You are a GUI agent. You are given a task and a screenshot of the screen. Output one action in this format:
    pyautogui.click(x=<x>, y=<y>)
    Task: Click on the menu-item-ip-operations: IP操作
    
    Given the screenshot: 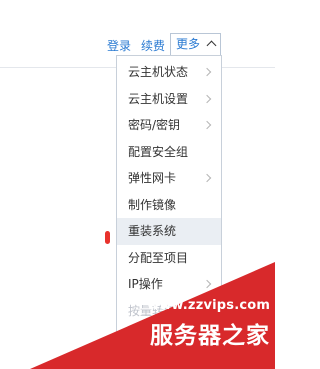 What is the action you would take?
    pyautogui.click(x=169, y=284)
    